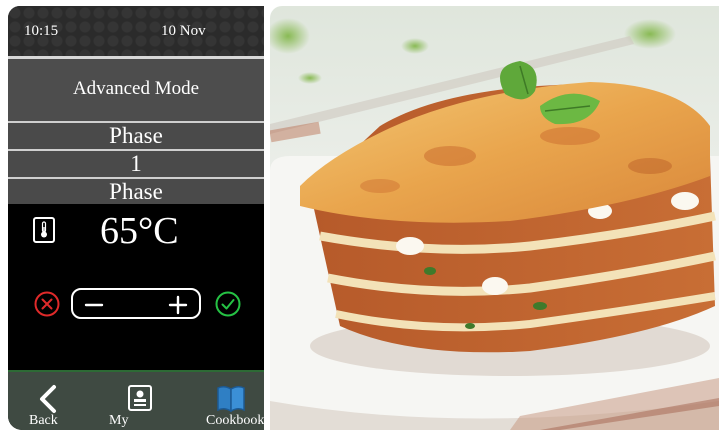 The image size is (719, 430). What do you see at coordinates (44, 230) in the screenshot?
I see `thermometer-icon` at bounding box center [44, 230].